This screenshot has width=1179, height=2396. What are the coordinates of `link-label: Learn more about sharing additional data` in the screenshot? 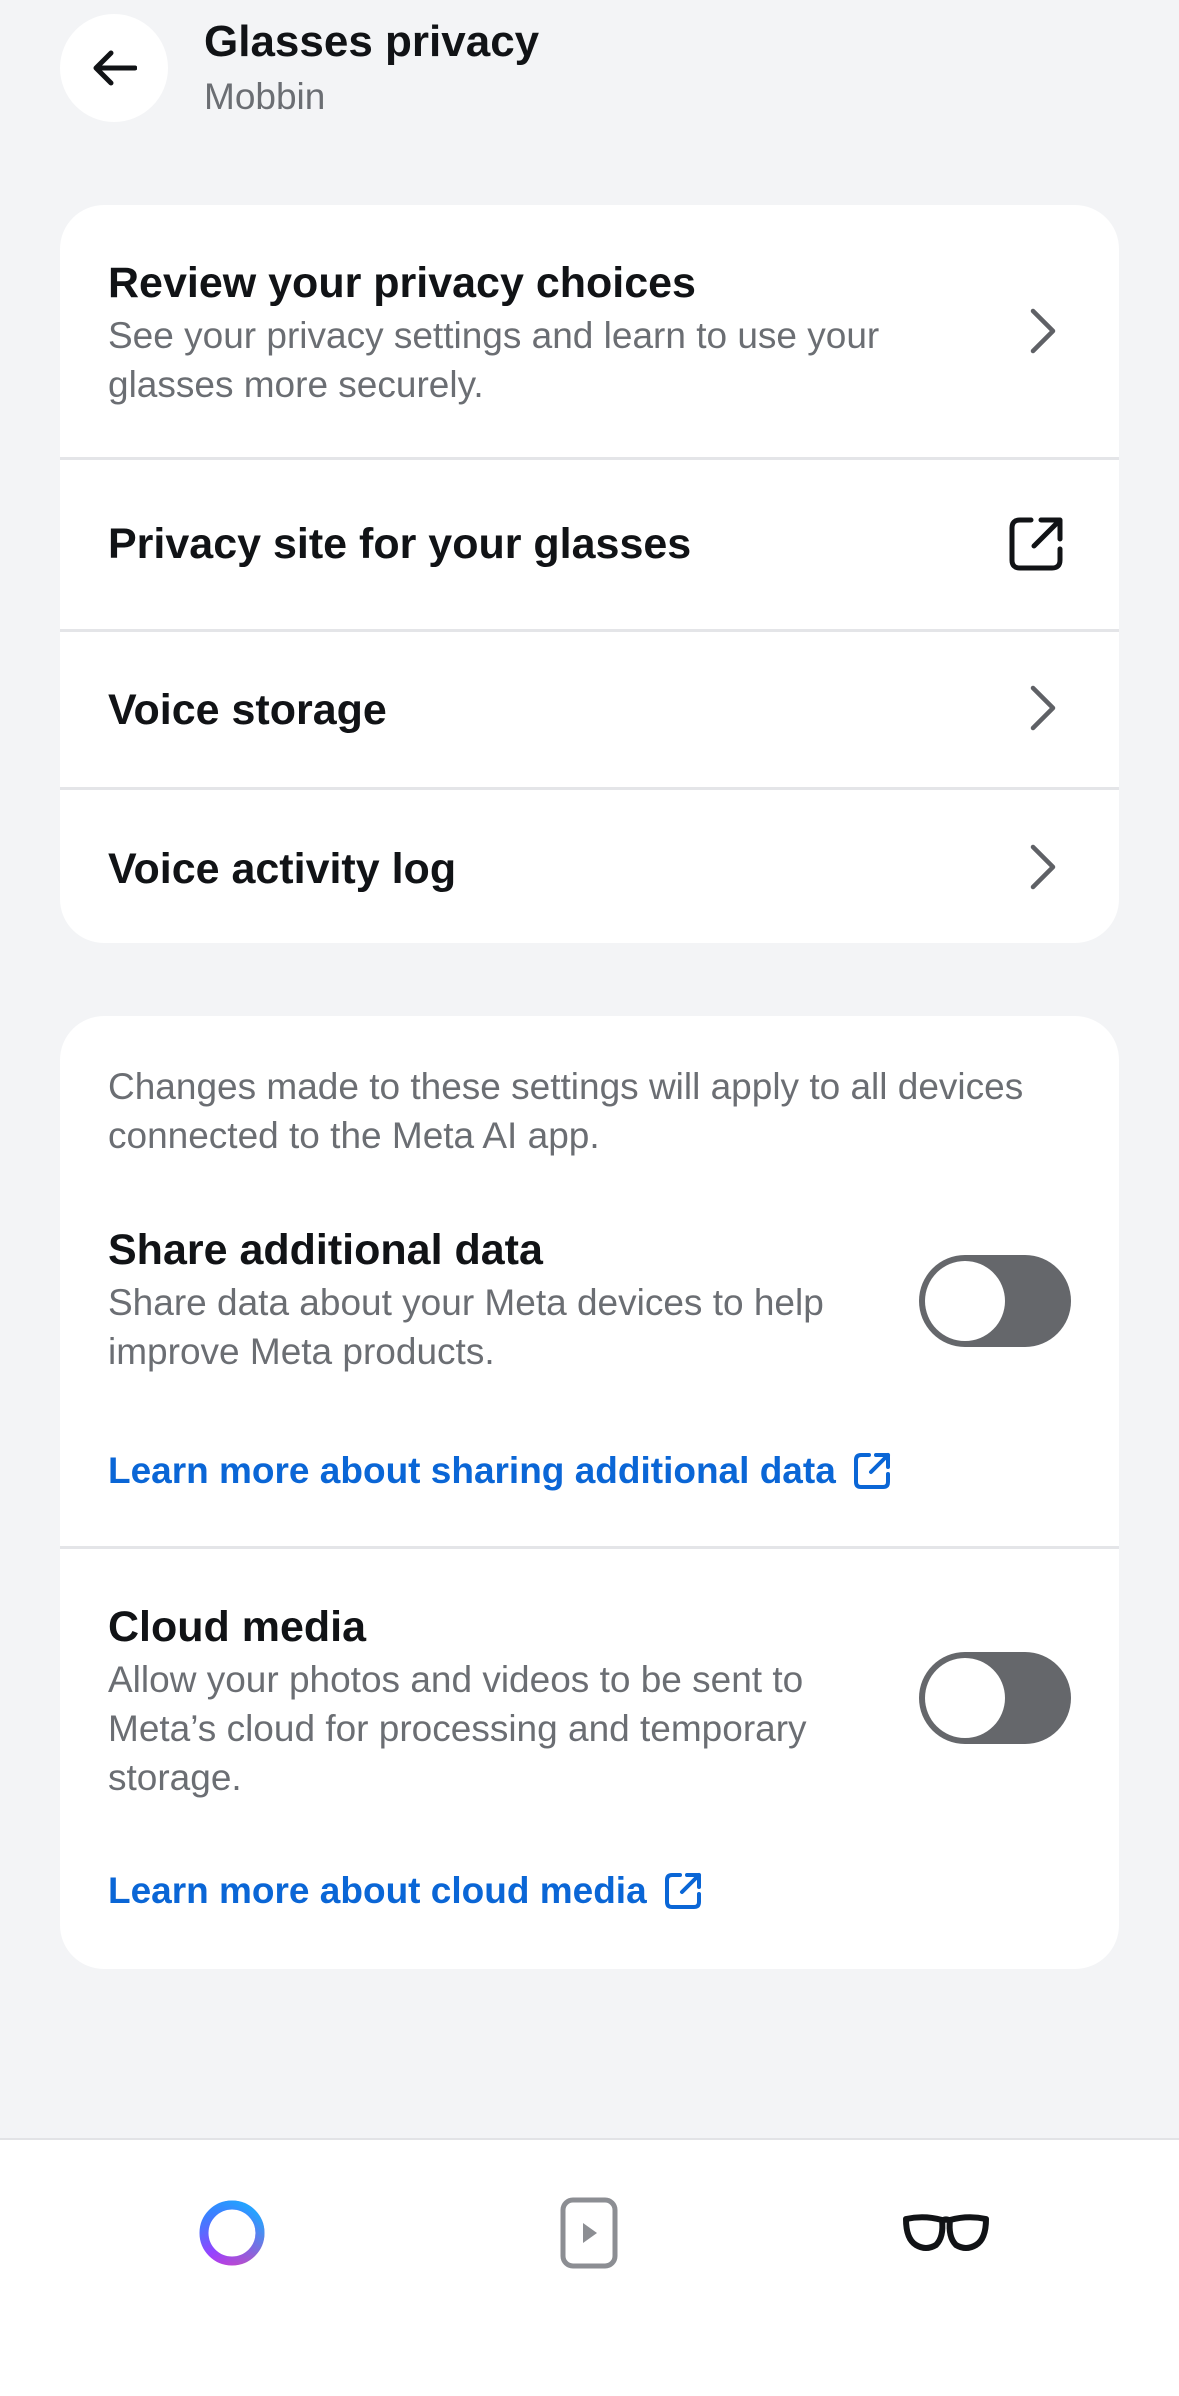 It's located at (472, 1470).